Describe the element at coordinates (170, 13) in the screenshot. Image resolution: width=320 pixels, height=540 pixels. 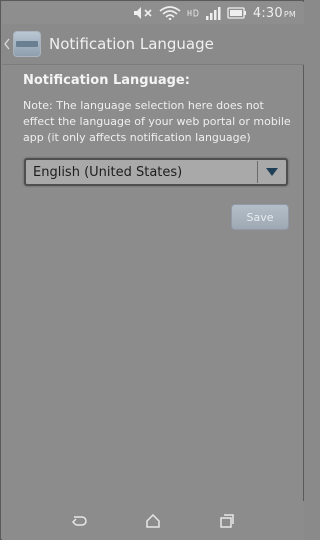
I see `wifi-icon` at that location.